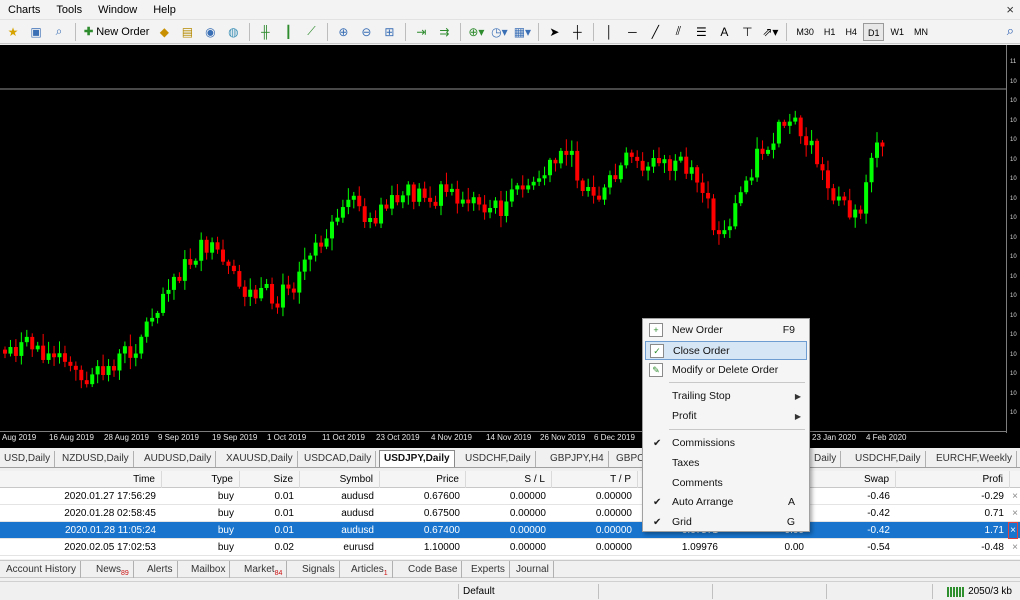  What do you see at coordinates (726, 330) in the screenshot?
I see `menu-item-new-order: + New Order F9` at bounding box center [726, 330].